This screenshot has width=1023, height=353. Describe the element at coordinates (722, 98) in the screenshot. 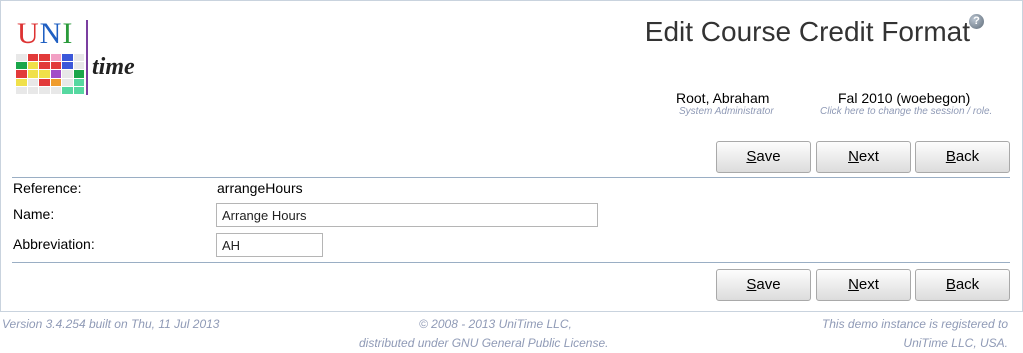

I see `user-name: Root, Abraham` at that location.